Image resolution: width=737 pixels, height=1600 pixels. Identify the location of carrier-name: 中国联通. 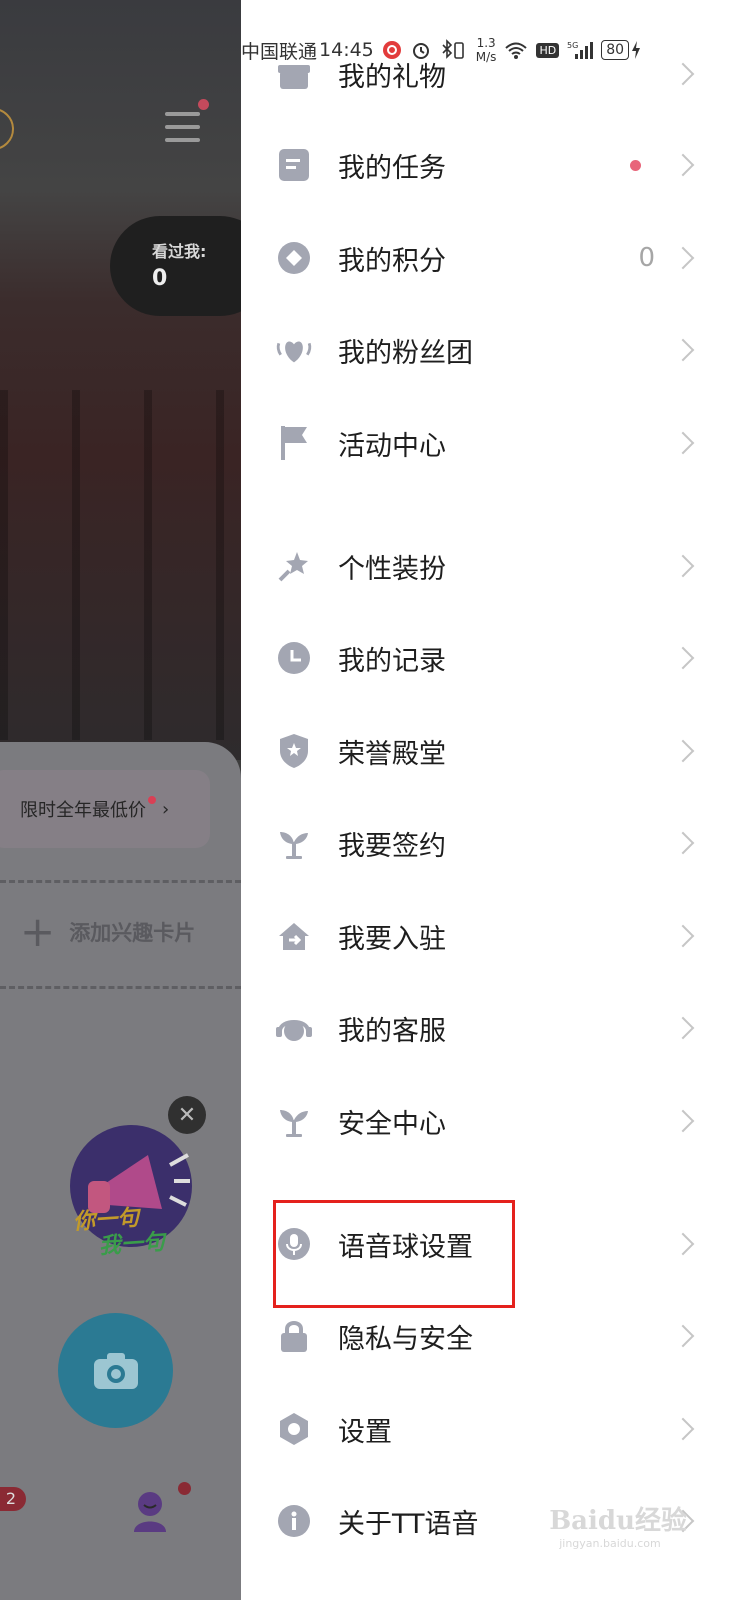
(279, 51).